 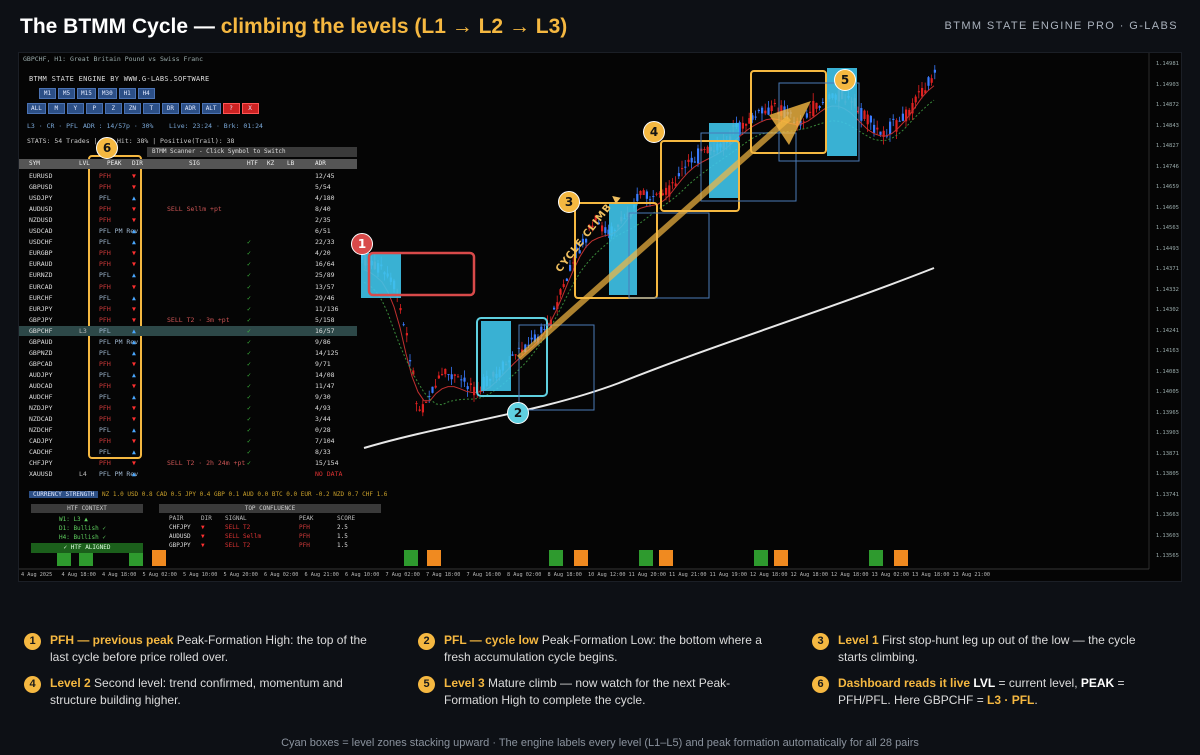 I want to click on scanner-row: GBPNZD PFL ▲ ✓ 14/125, so click(x=188, y=353).